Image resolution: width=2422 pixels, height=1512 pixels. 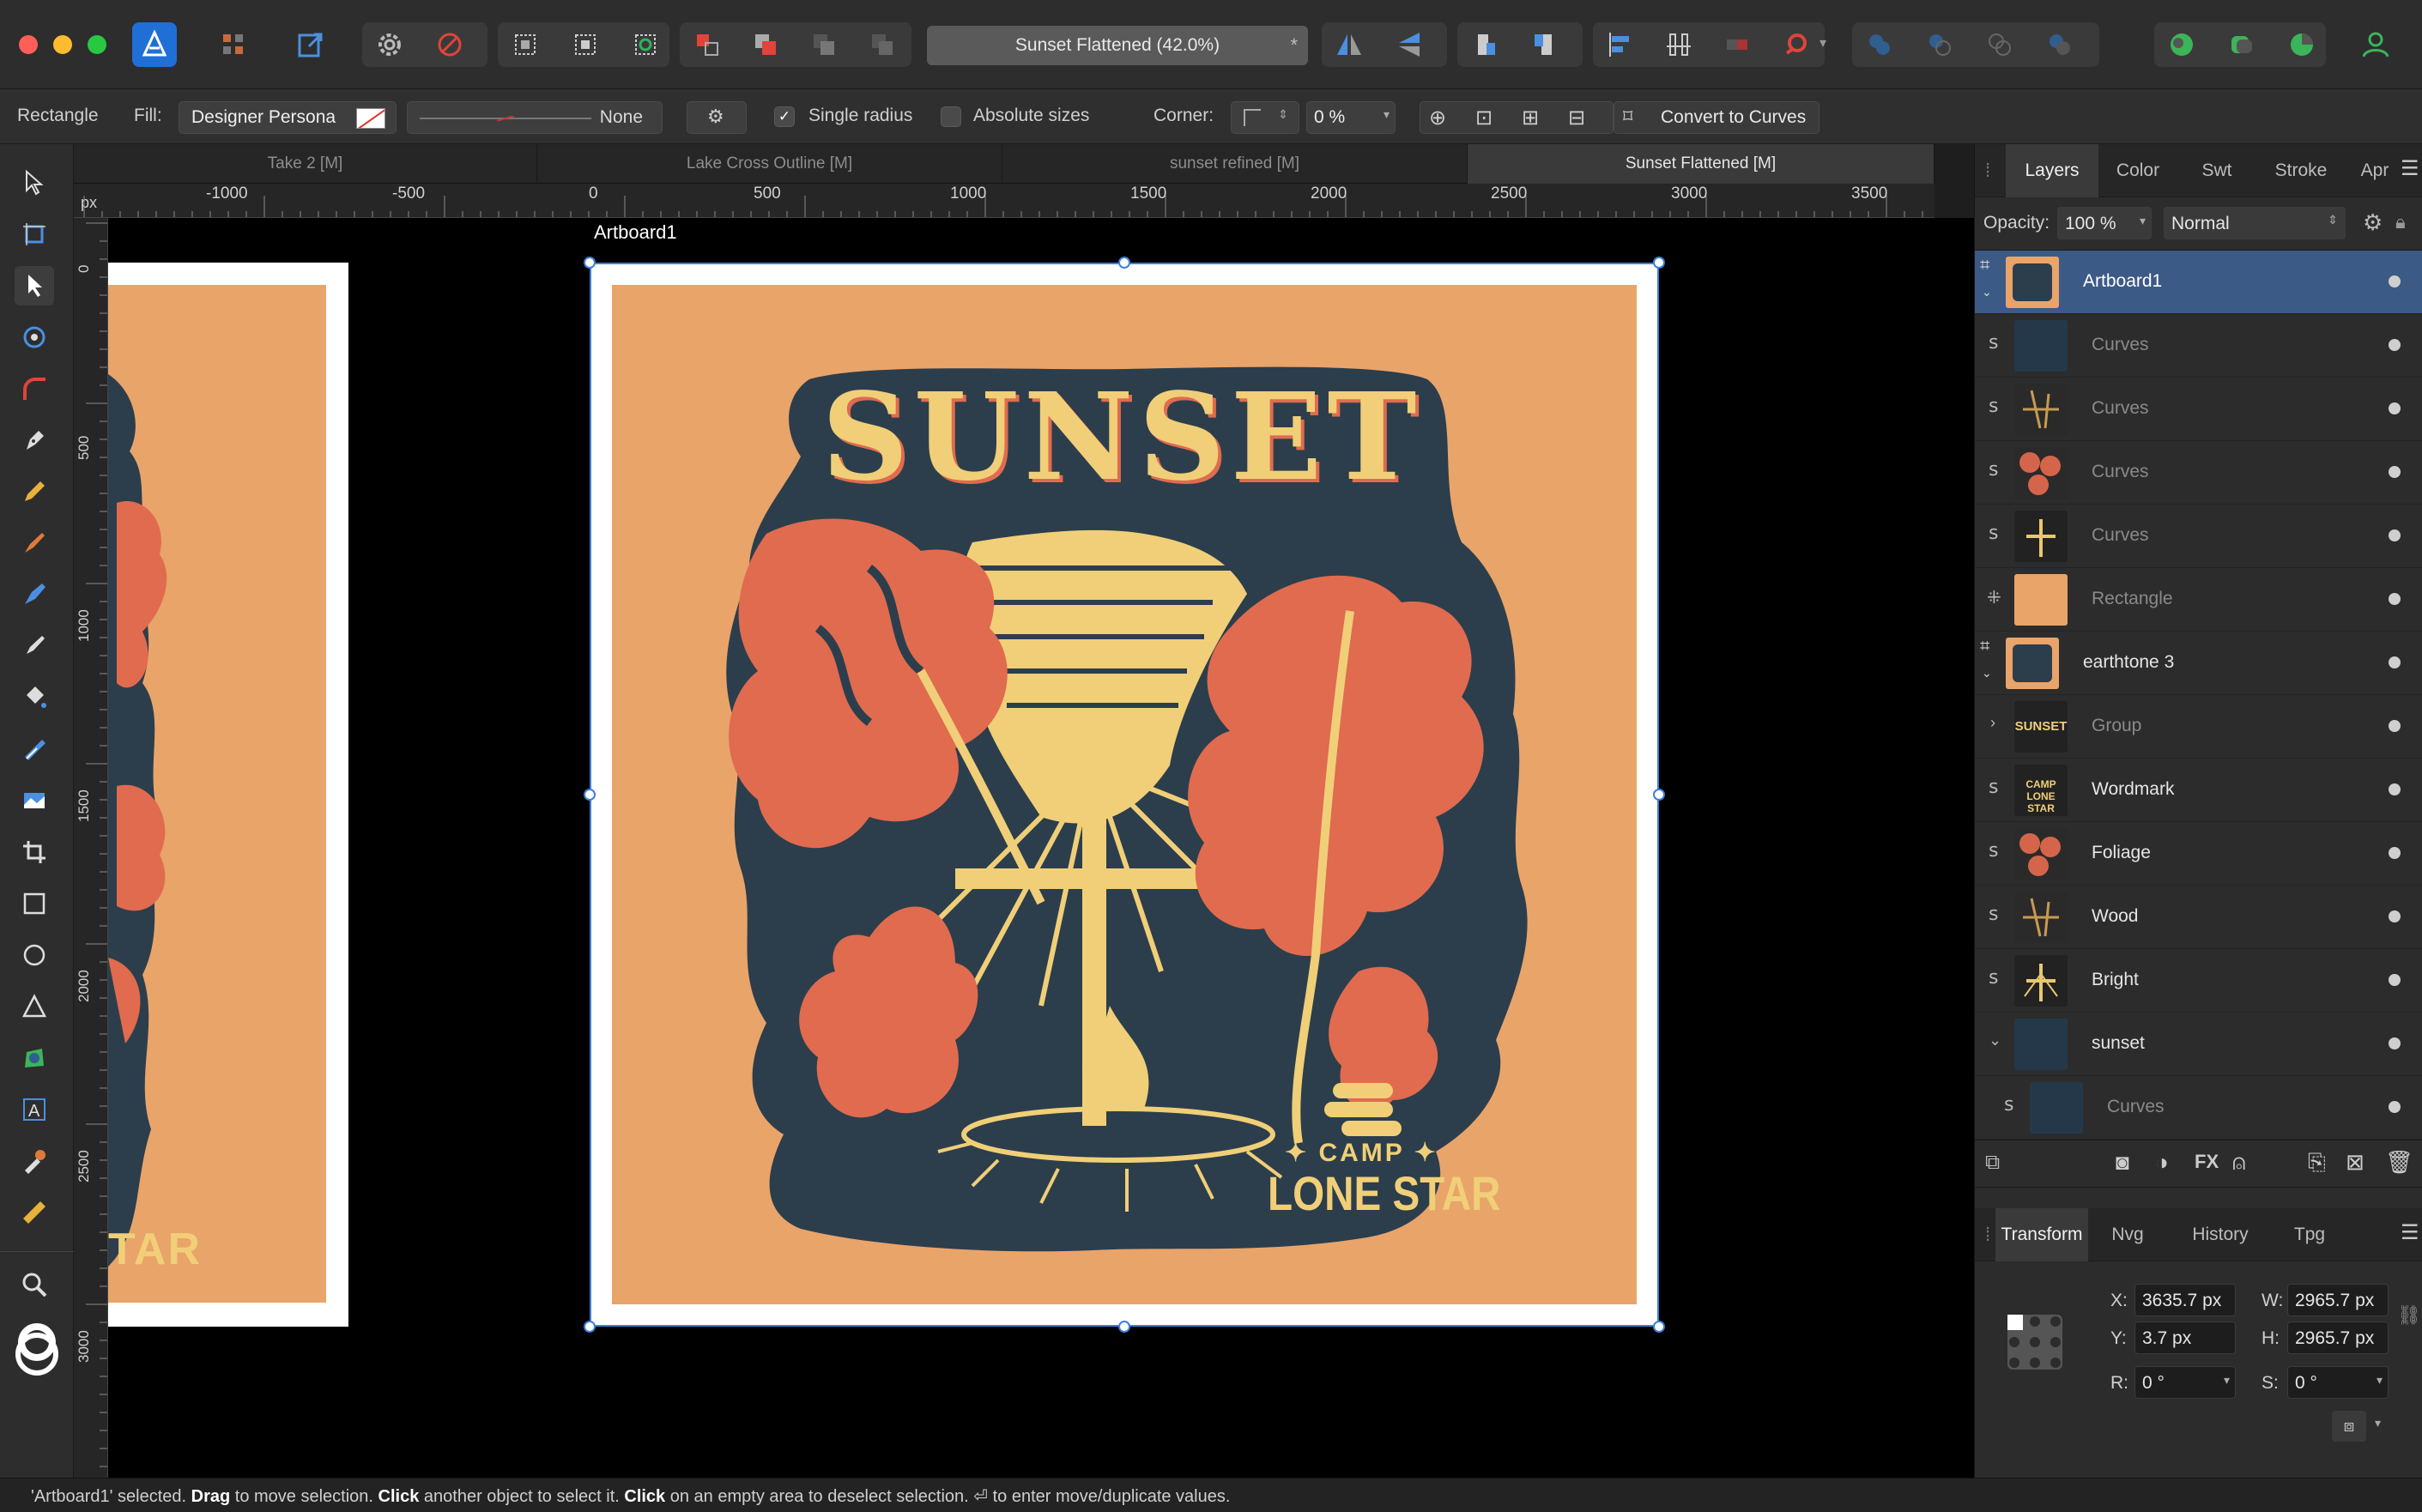 What do you see at coordinates (2035, 1342) in the screenshot?
I see `anchor-point-selector` at bounding box center [2035, 1342].